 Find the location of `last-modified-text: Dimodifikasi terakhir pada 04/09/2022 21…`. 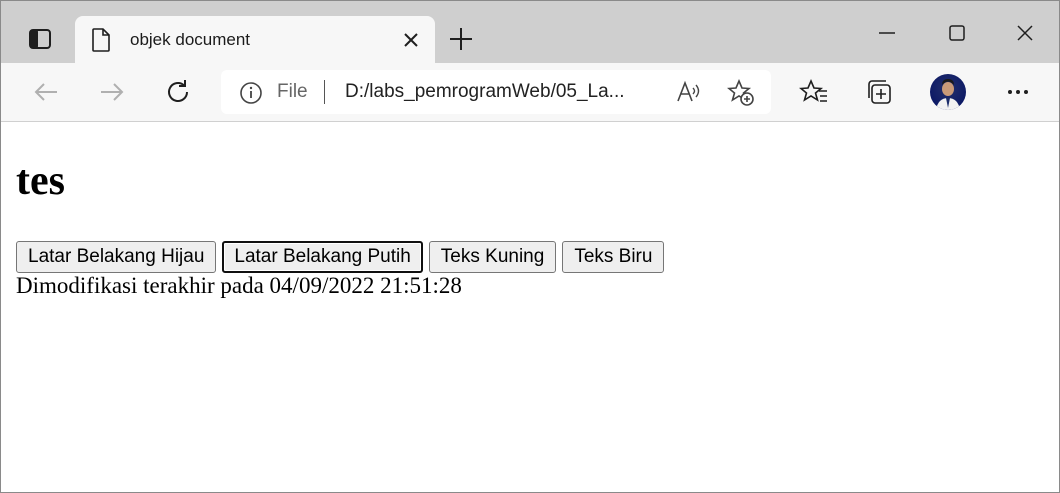

last-modified-text: Dimodifikasi terakhir pada 04/09/2022 21… is located at coordinates (239, 285).